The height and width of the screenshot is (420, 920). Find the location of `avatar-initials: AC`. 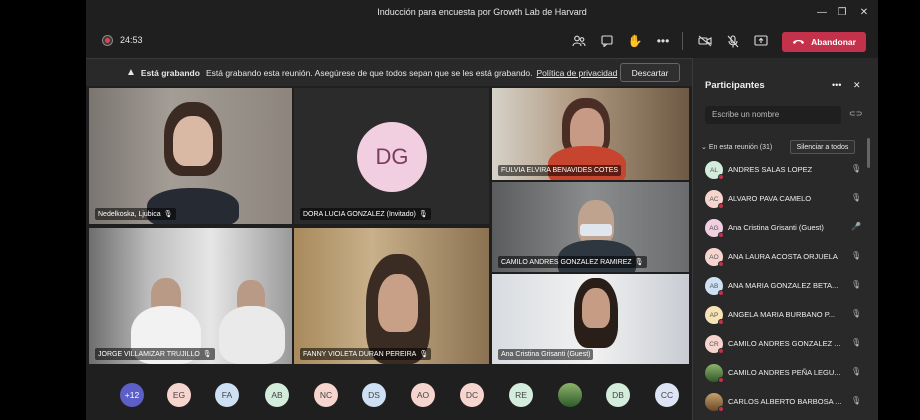

avatar-initials: AC is located at coordinates (714, 199).